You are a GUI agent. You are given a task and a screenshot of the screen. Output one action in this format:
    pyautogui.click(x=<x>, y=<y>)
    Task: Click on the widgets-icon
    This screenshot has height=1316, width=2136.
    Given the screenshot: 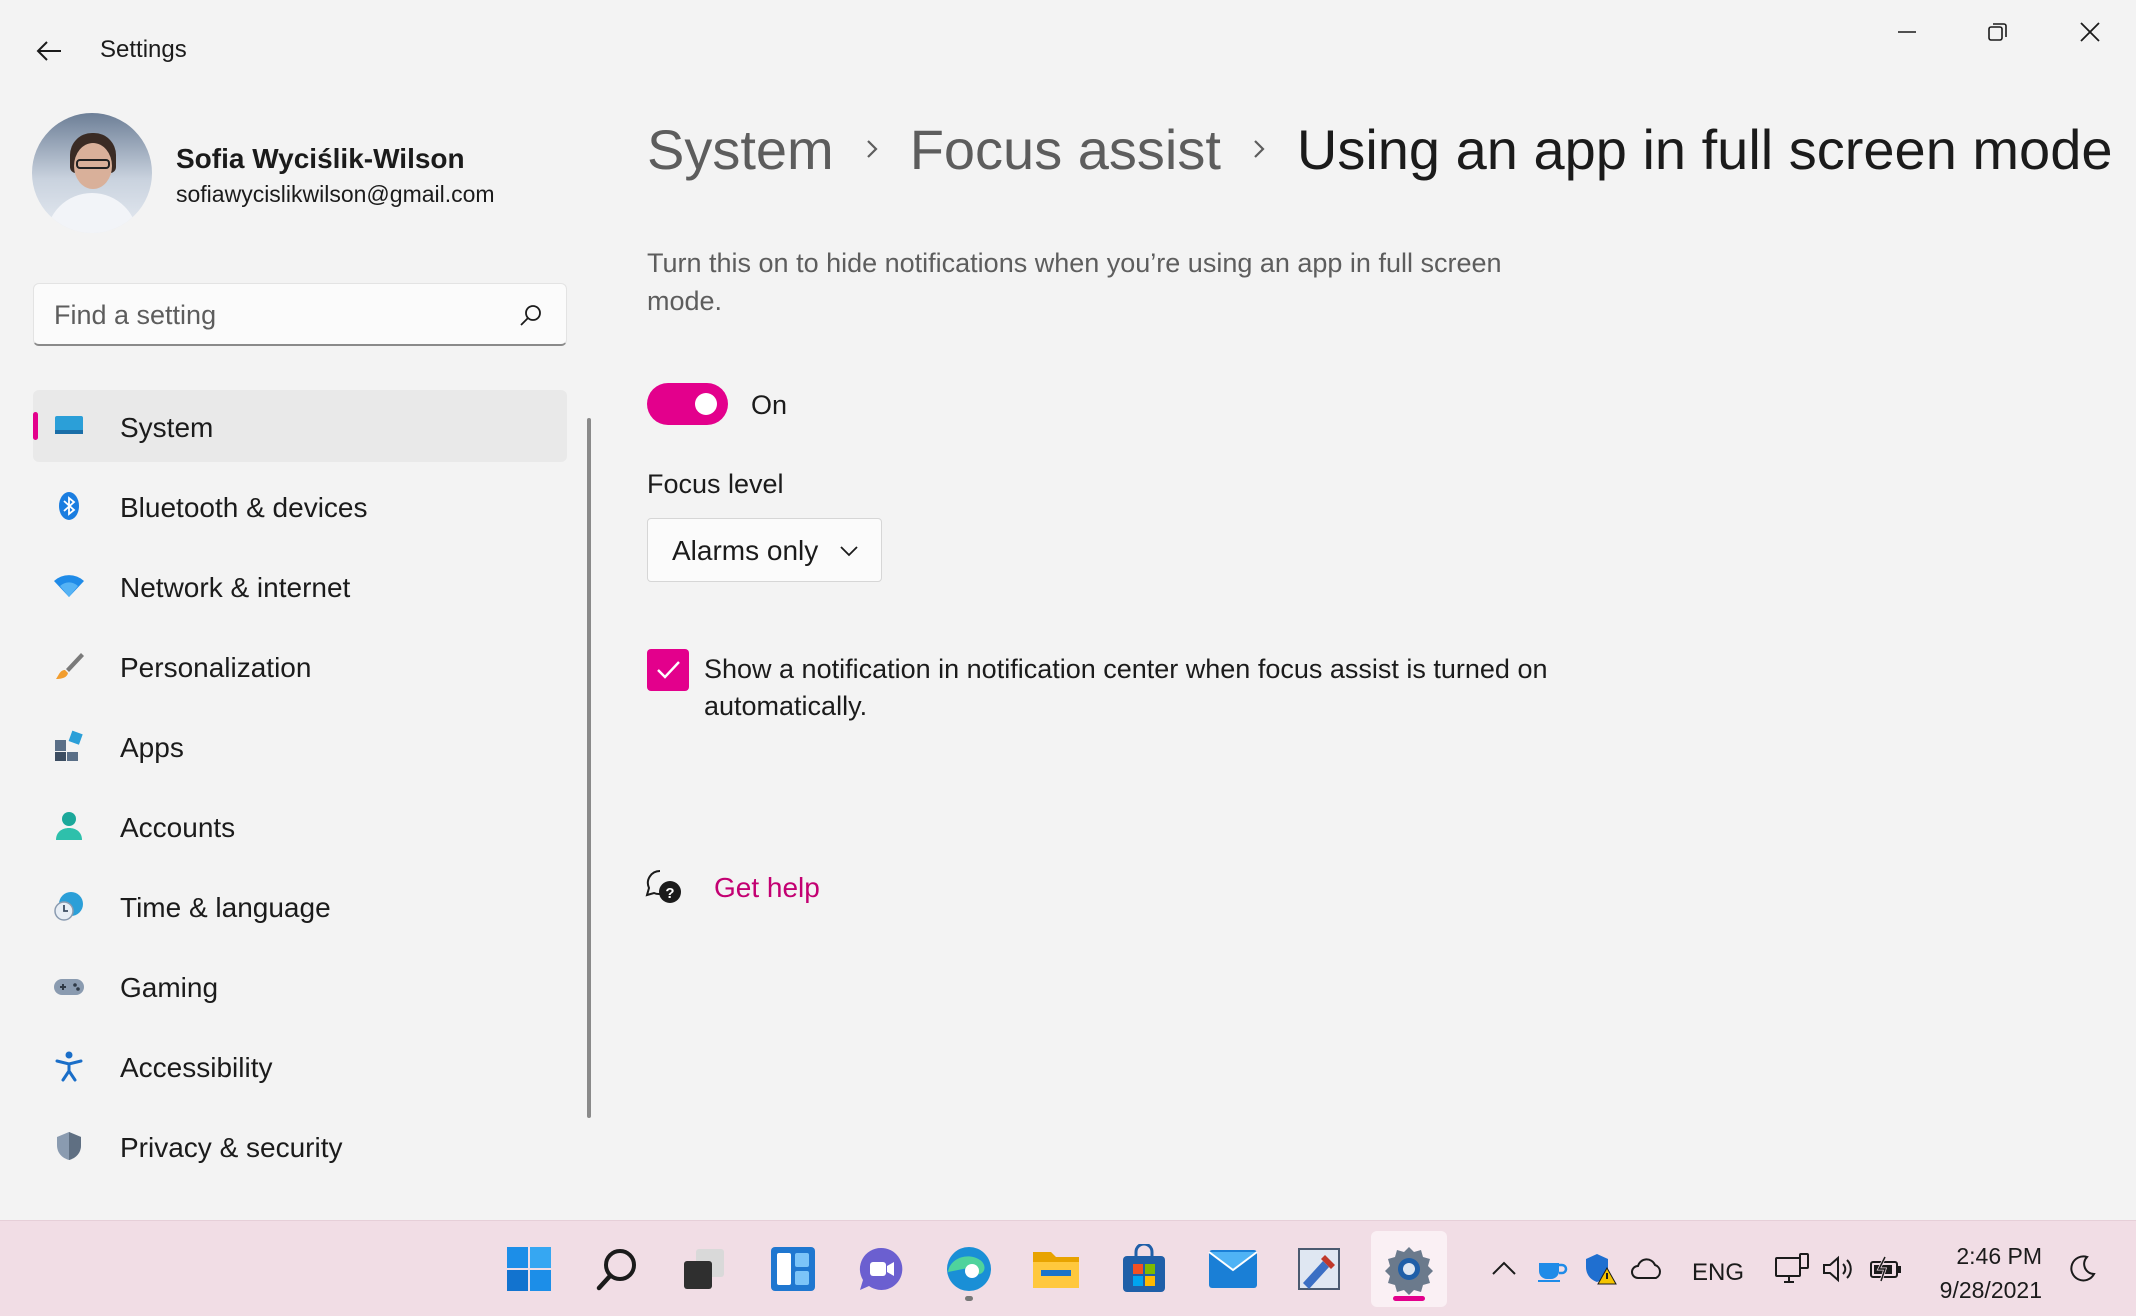 What is the action you would take?
    pyautogui.click(x=793, y=1269)
    